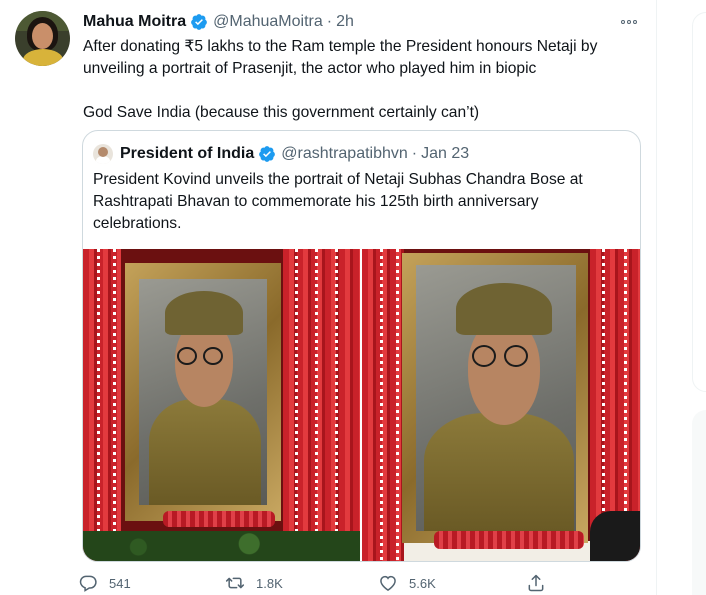  I want to click on more-options-icon, so click(629, 22).